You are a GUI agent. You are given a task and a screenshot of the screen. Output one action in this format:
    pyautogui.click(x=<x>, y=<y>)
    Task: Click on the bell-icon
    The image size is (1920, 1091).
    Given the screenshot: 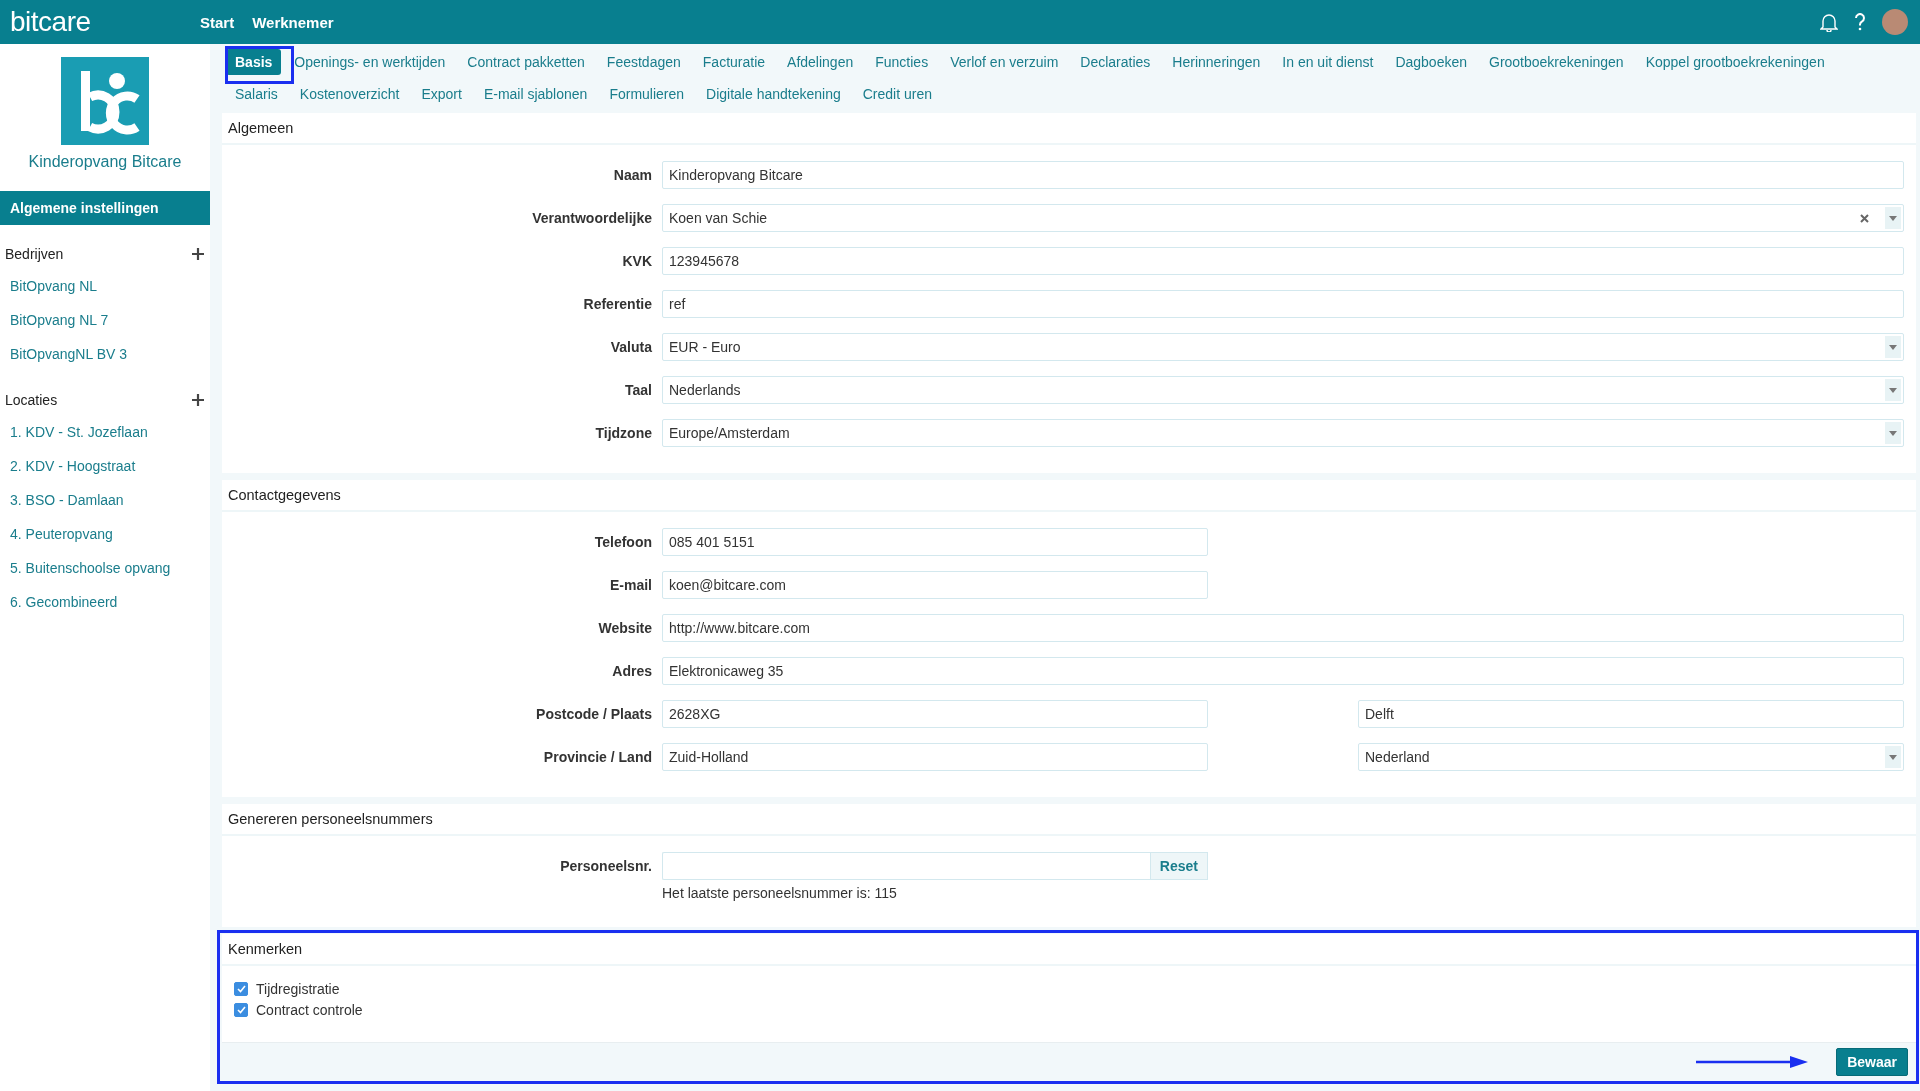 What is the action you would take?
    pyautogui.click(x=1829, y=22)
    